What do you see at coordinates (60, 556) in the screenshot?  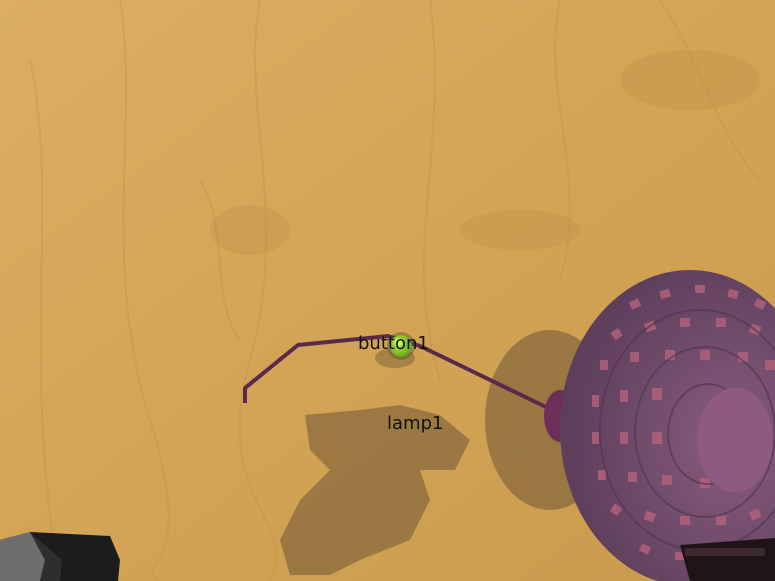 I see `robot-gripper` at bounding box center [60, 556].